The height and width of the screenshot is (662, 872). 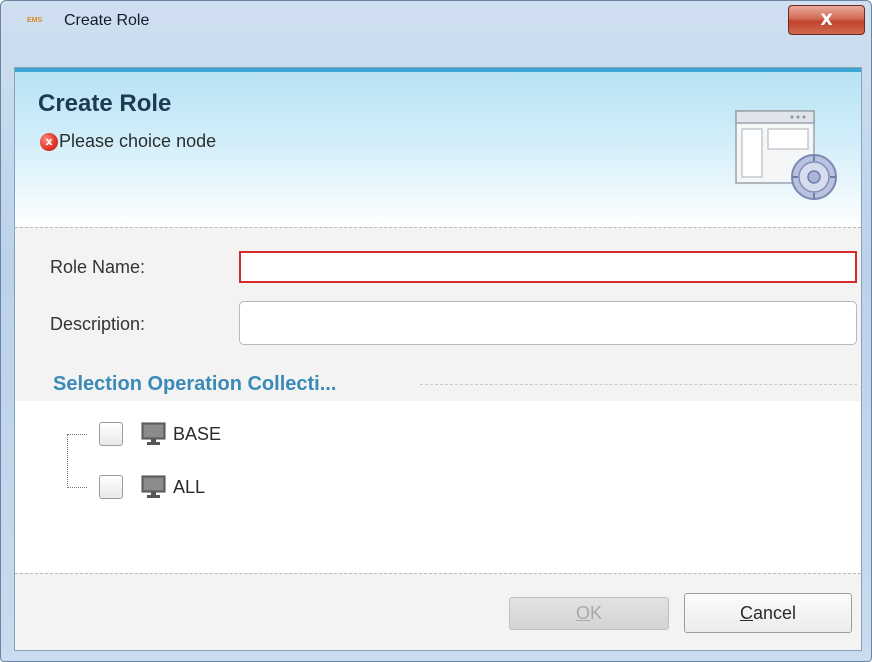 What do you see at coordinates (189, 486) in the screenshot?
I see `tree-node-label: ALL` at bounding box center [189, 486].